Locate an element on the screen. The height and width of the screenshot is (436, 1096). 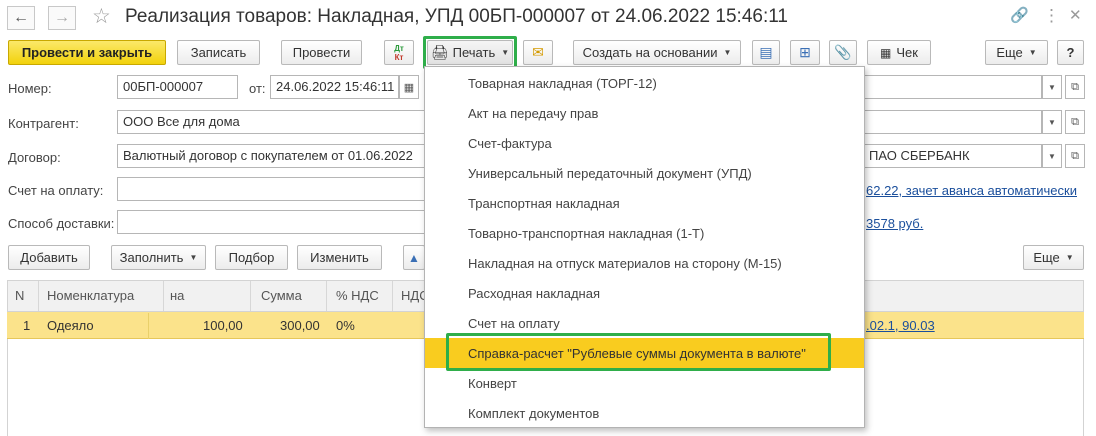
forward-button: → is located at coordinates (62, 18).